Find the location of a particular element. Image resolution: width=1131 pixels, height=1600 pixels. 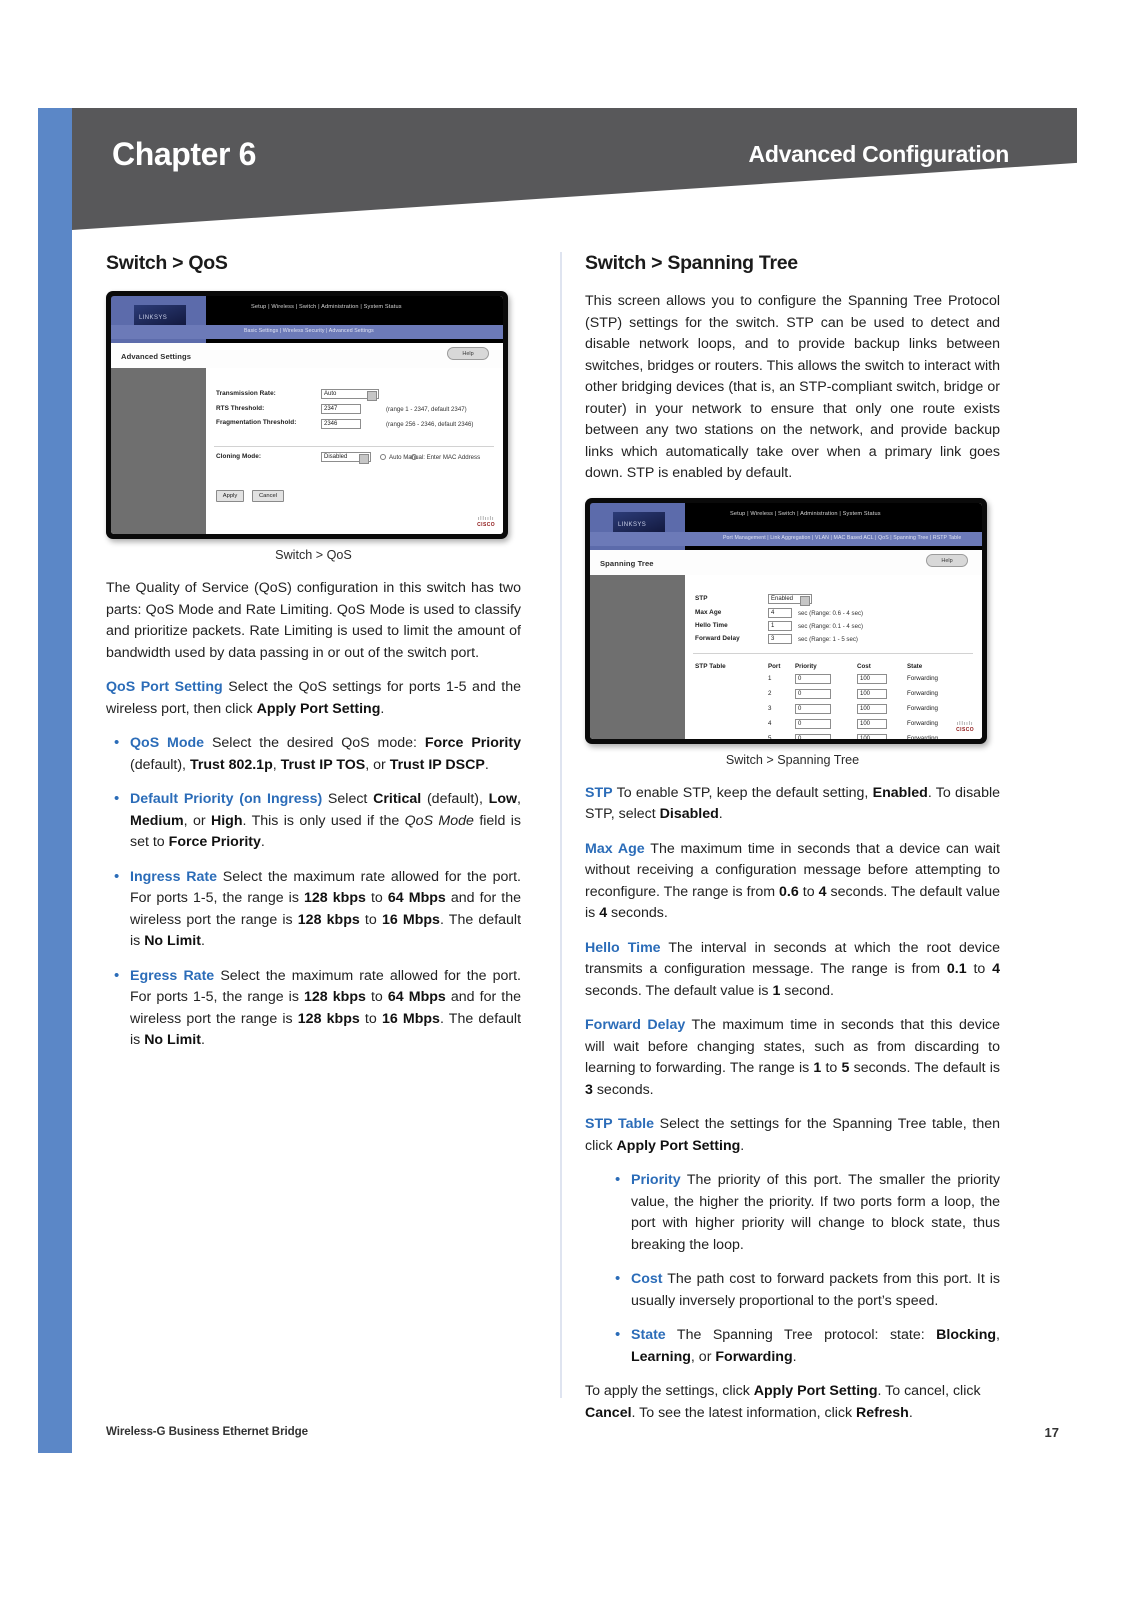

stp-field-value-1: 4 is located at coordinates (780, 612).